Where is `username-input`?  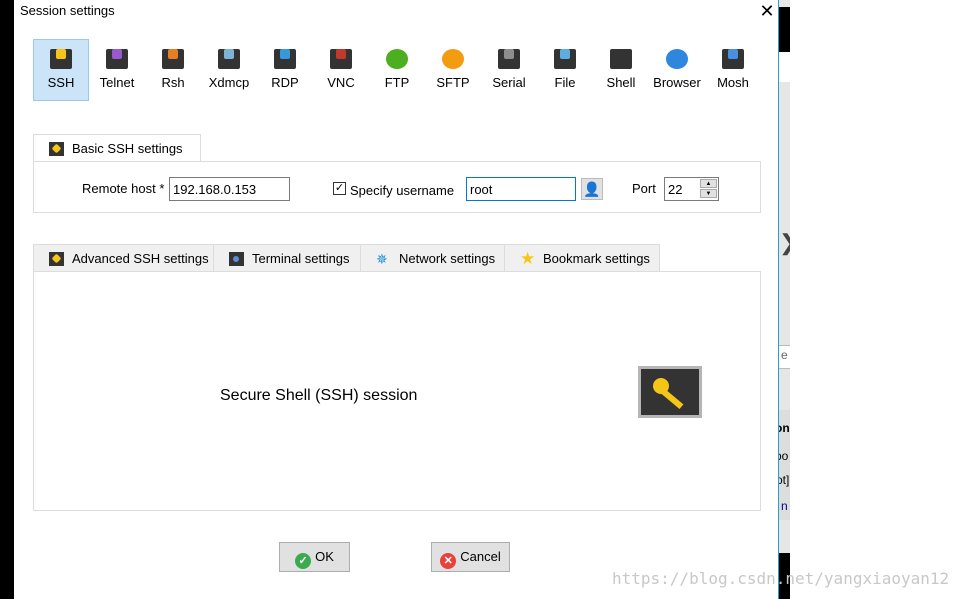
username-input is located at coordinates (521, 189).